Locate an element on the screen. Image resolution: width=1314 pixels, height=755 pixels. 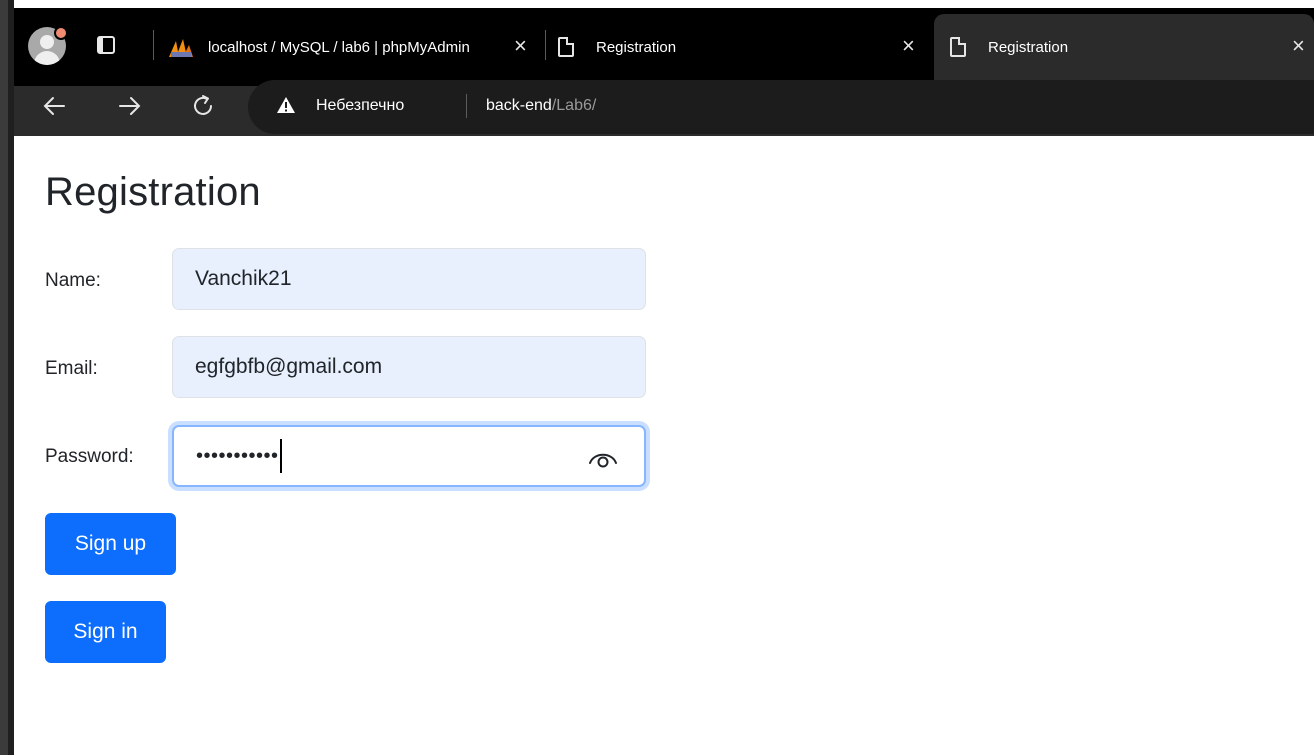
email-label: Email: is located at coordinates (71, 368).